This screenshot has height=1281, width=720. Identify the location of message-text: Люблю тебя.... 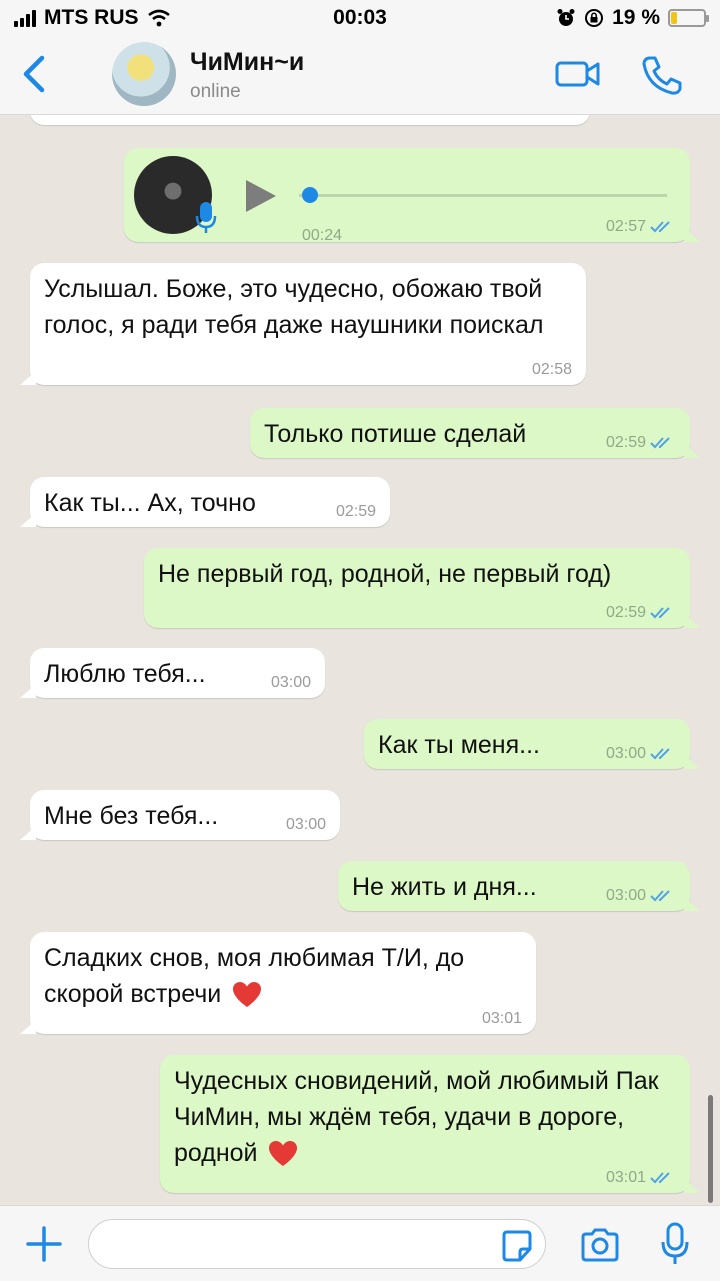
(125, 674).